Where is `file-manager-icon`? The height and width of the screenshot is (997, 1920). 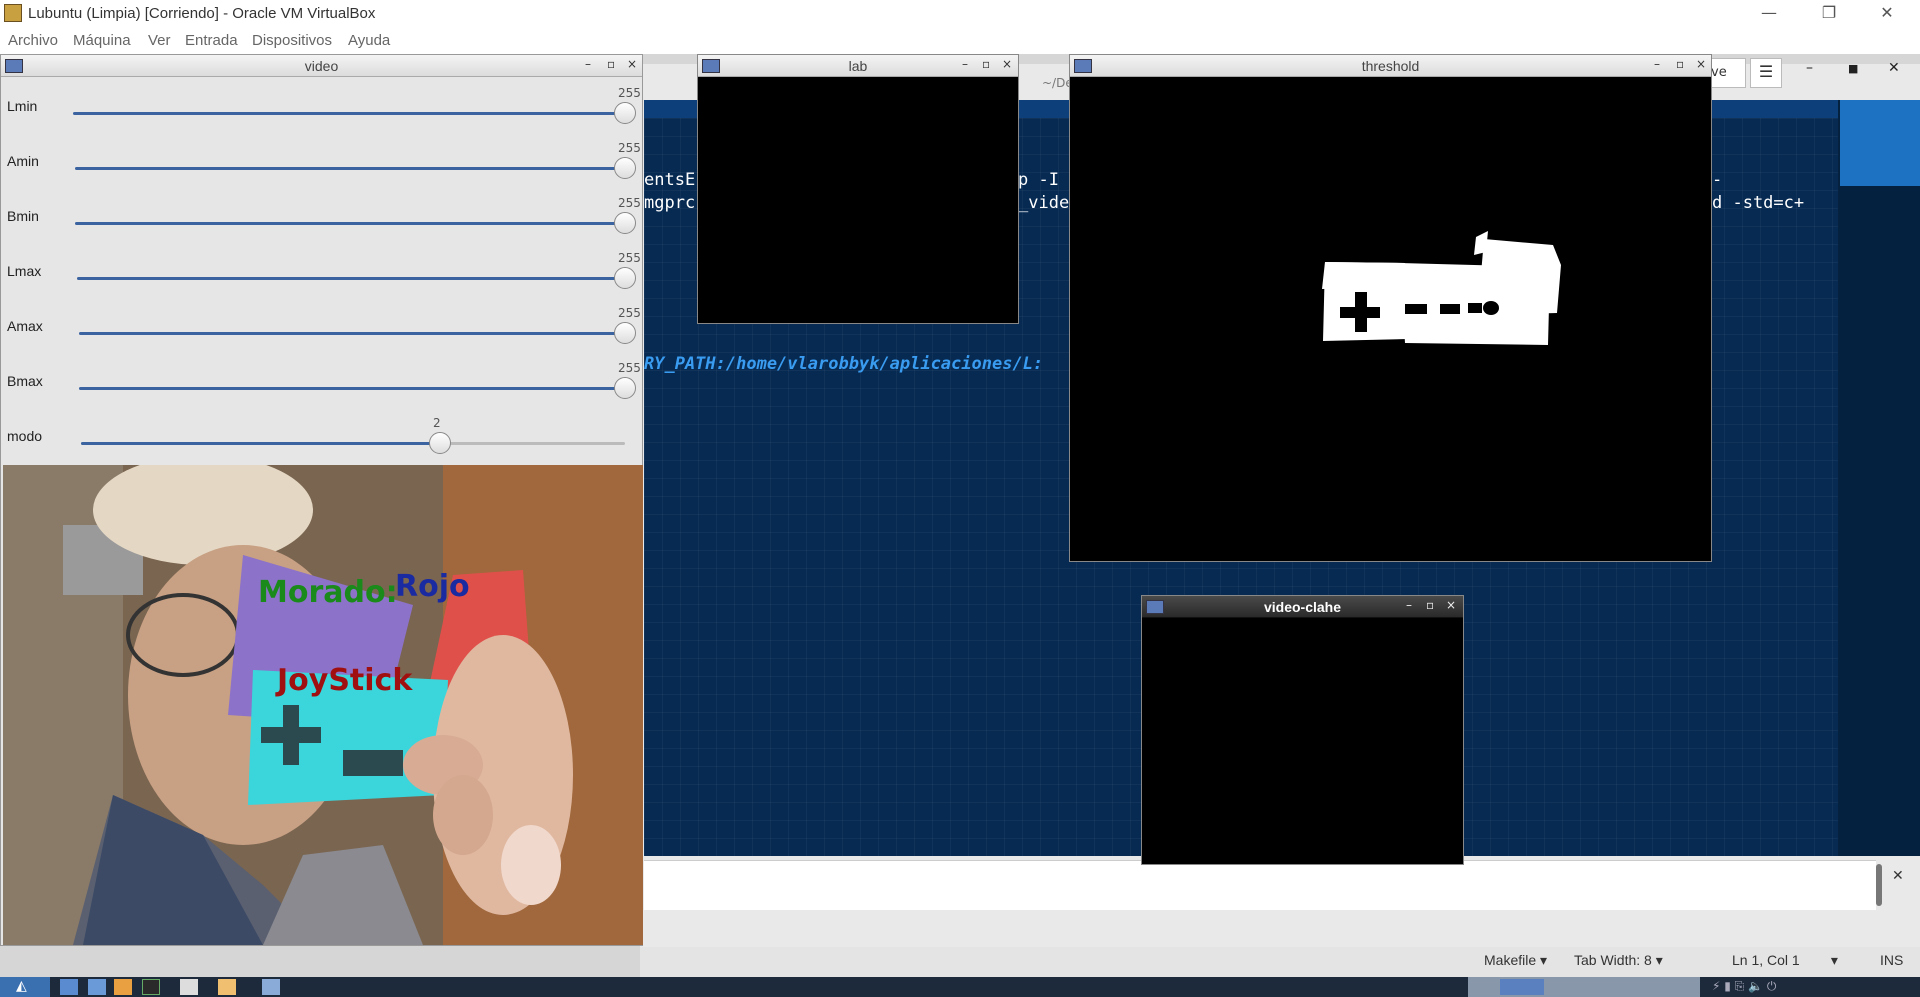
file-manager-icon is located at coordinates (69, 987).